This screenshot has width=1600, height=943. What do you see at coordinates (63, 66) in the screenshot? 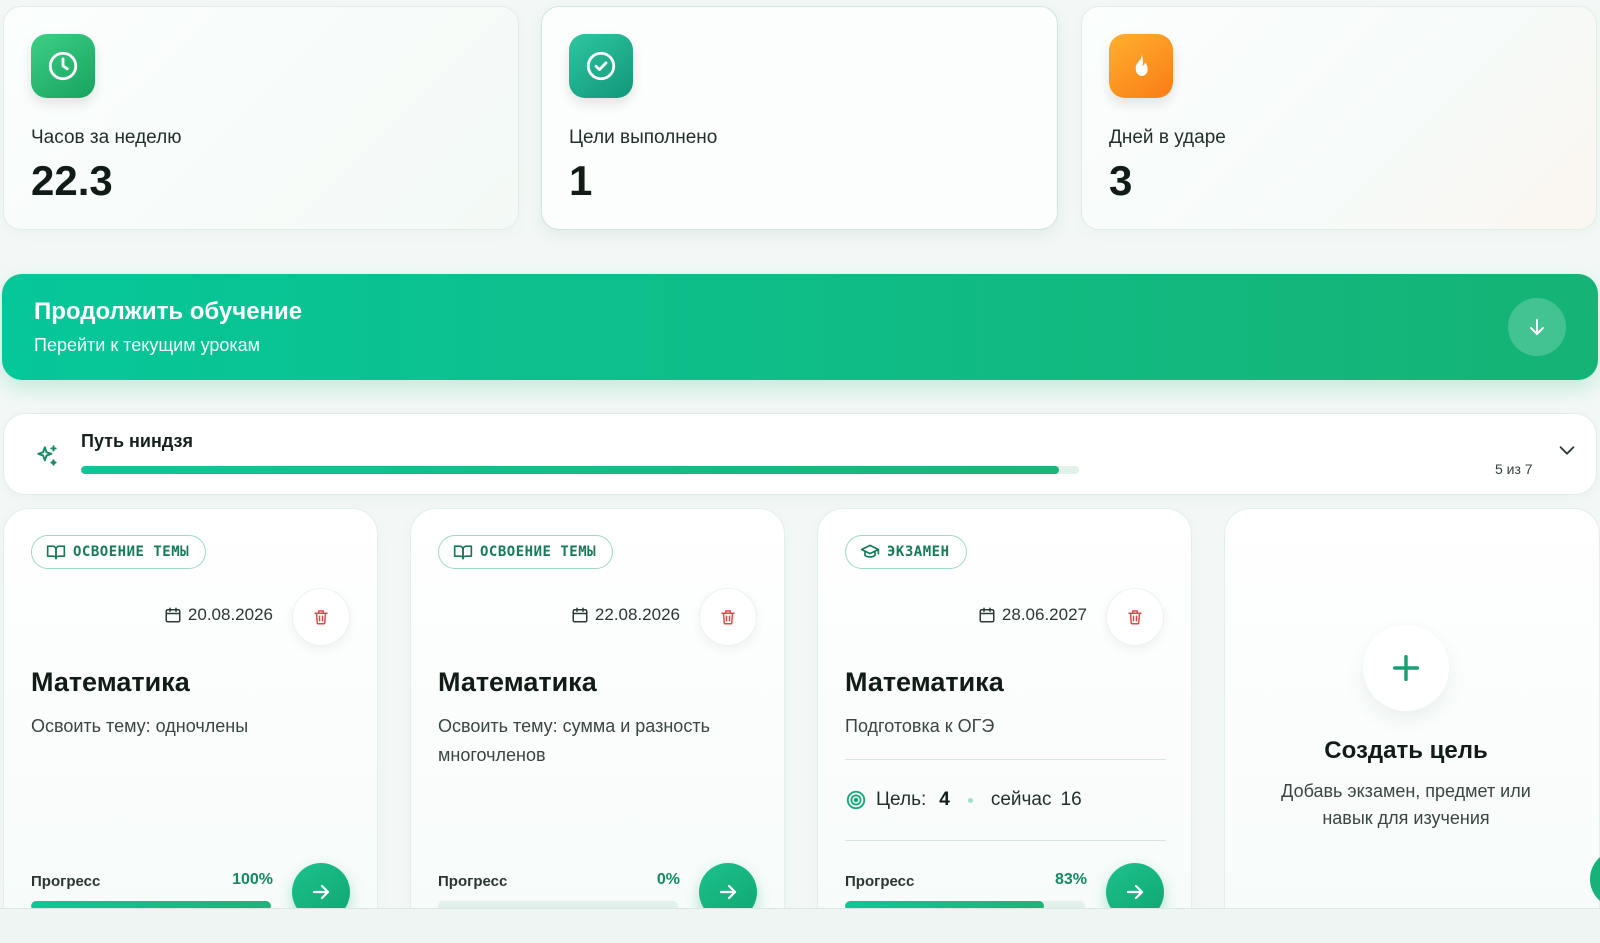
I see `clock-icon` at bounding box center [63, 66].